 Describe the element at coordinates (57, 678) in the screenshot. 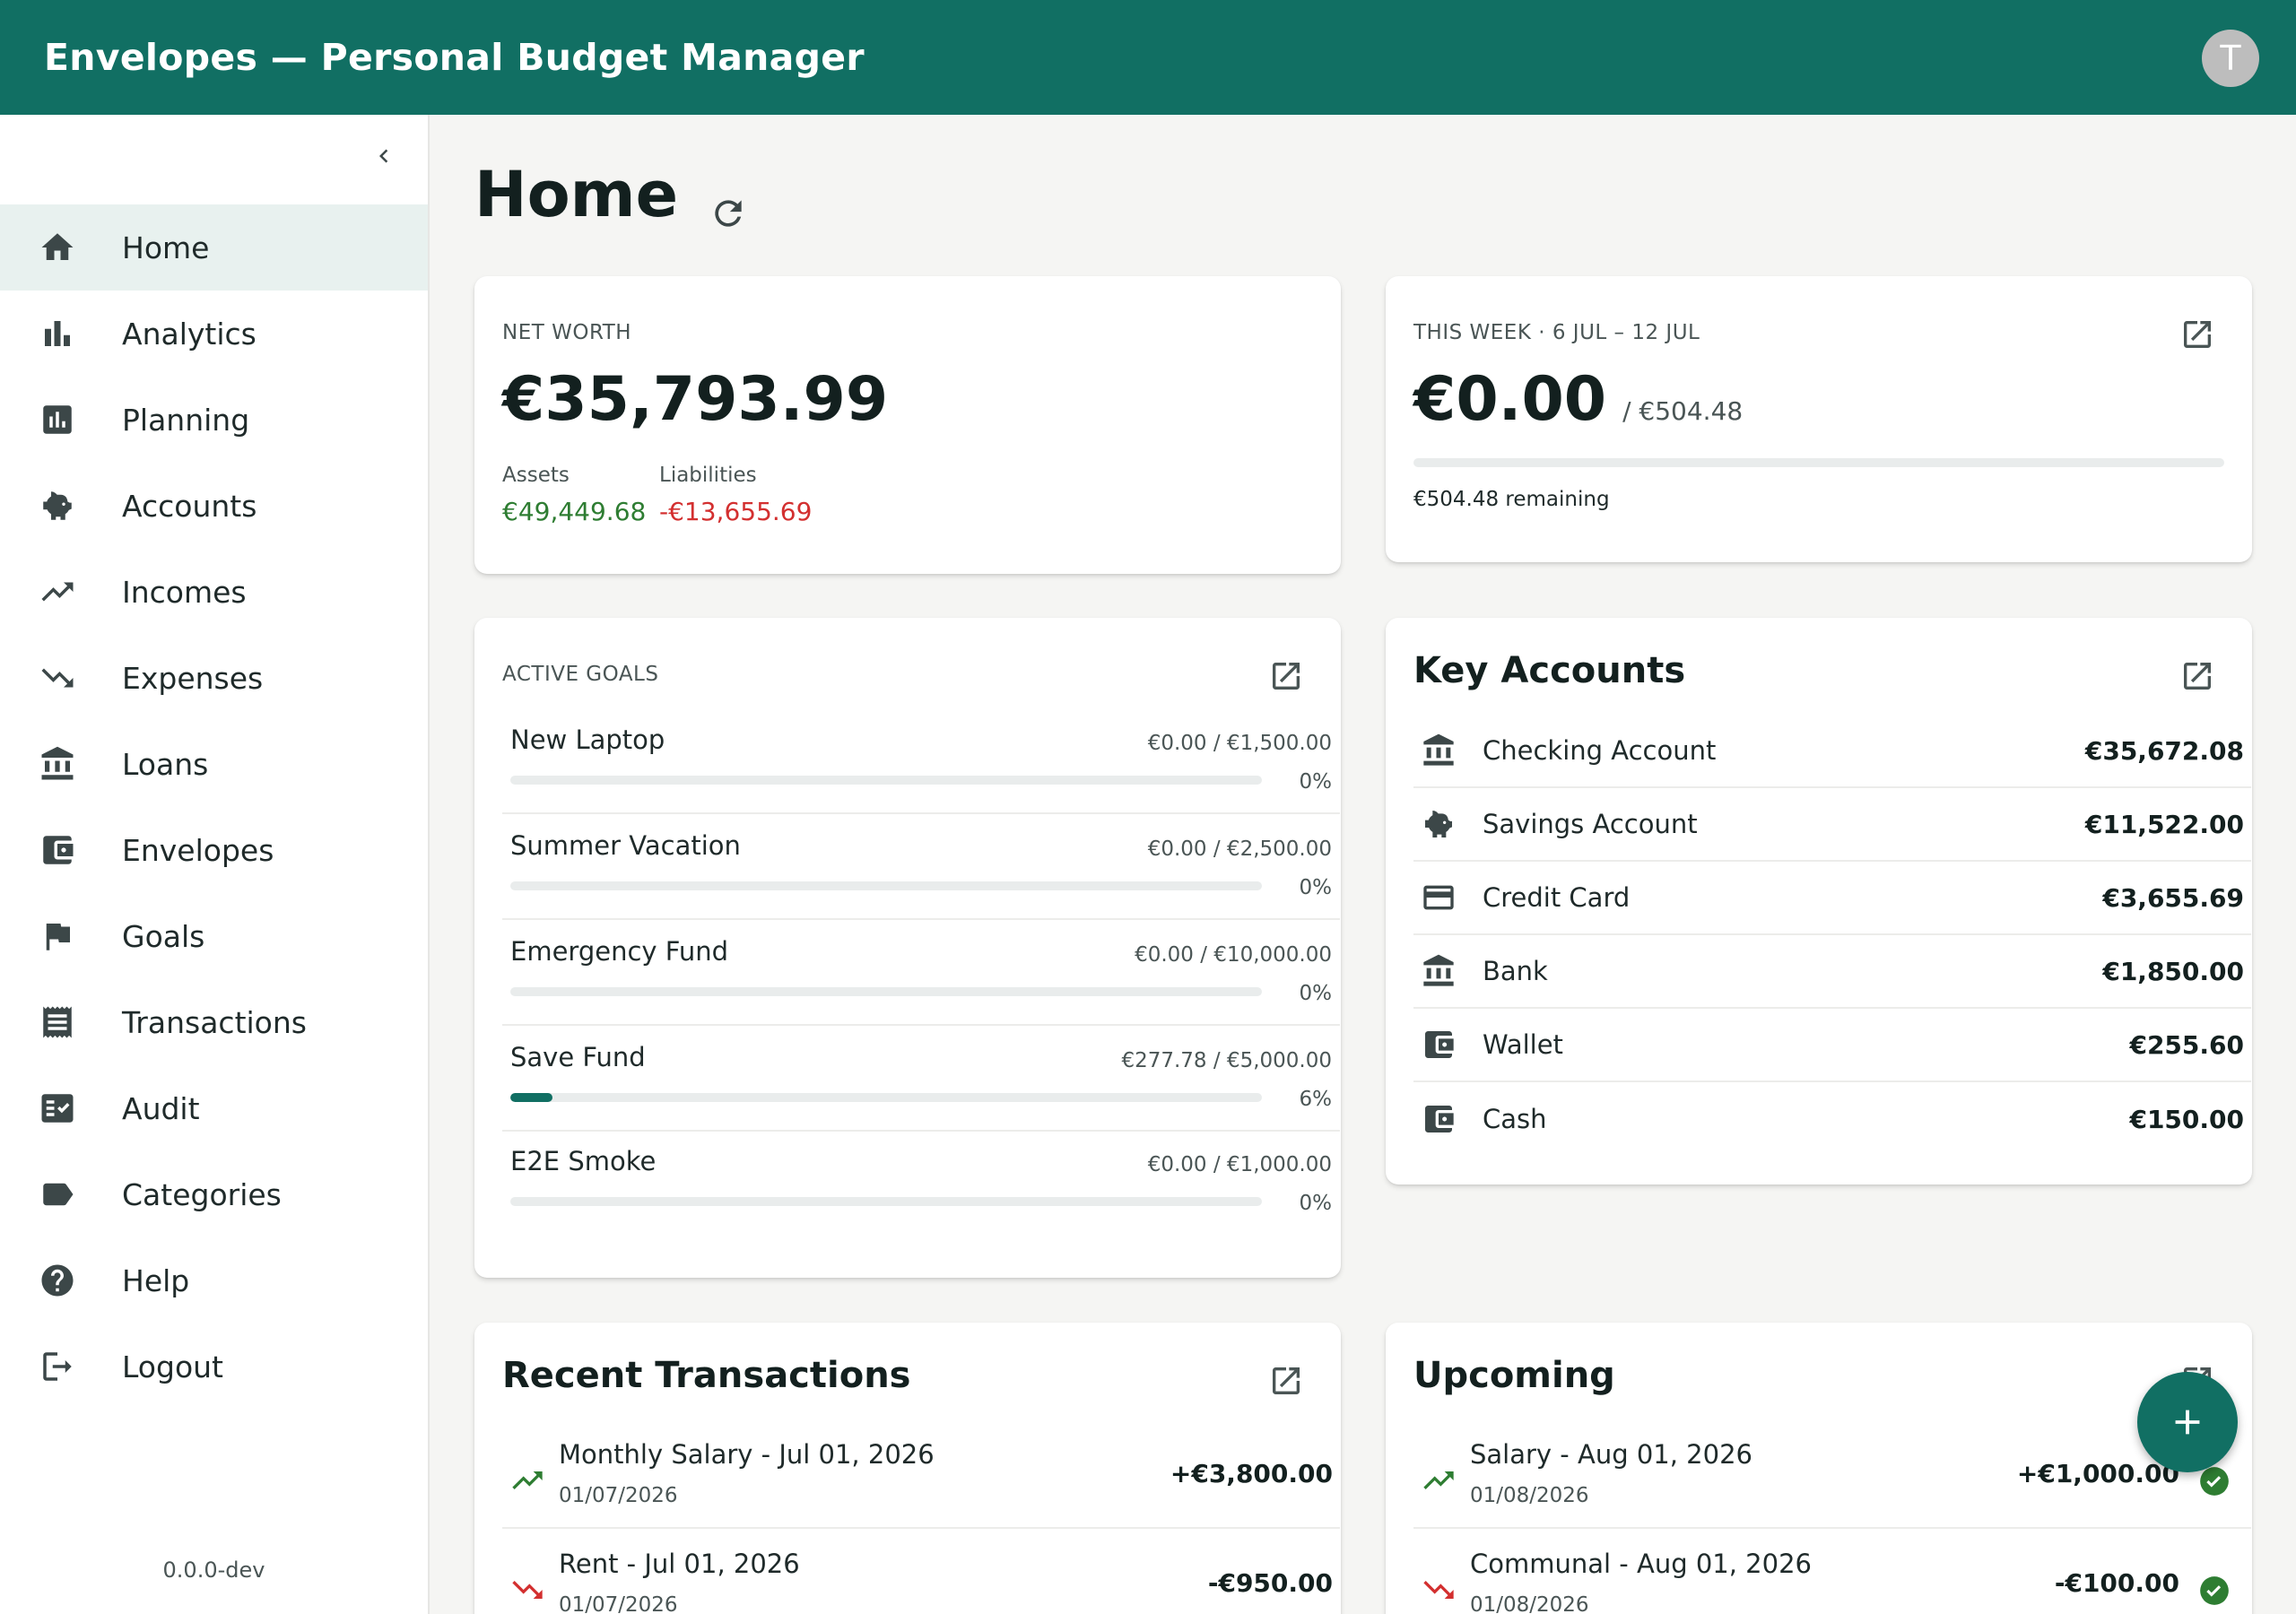

I see `trending-down-icon` at that location.